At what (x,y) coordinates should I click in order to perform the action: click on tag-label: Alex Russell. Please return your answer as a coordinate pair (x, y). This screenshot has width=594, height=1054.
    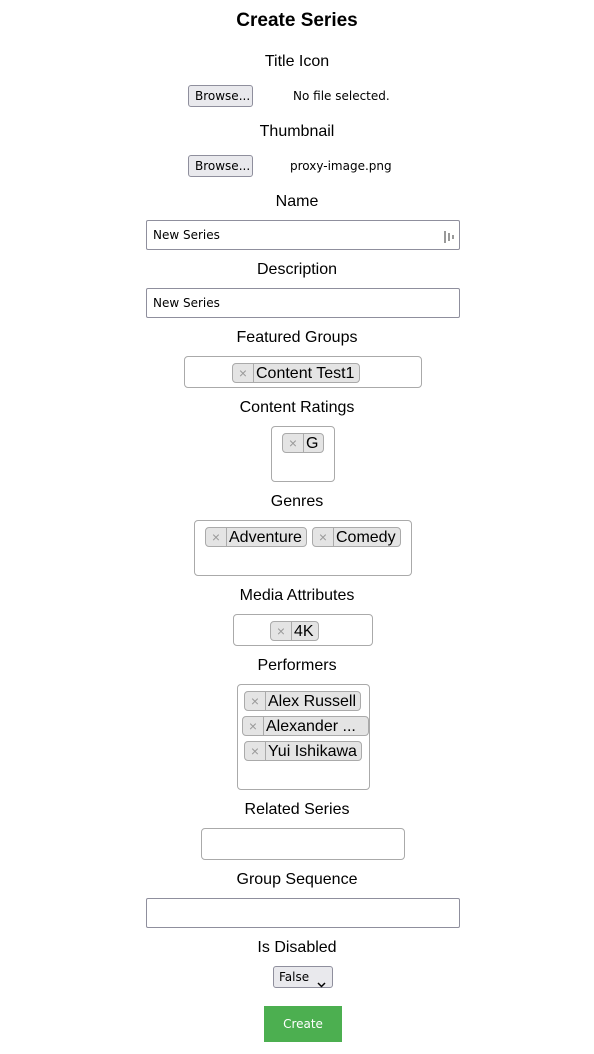
    Looking at the image, I should click on (312, 701).